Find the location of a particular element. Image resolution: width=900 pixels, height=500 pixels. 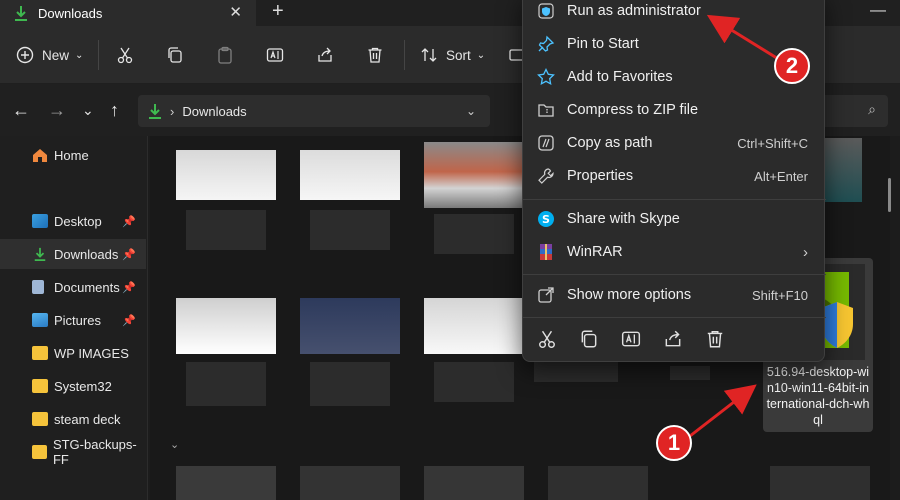

rename-button is located at coordinates (275, 55).